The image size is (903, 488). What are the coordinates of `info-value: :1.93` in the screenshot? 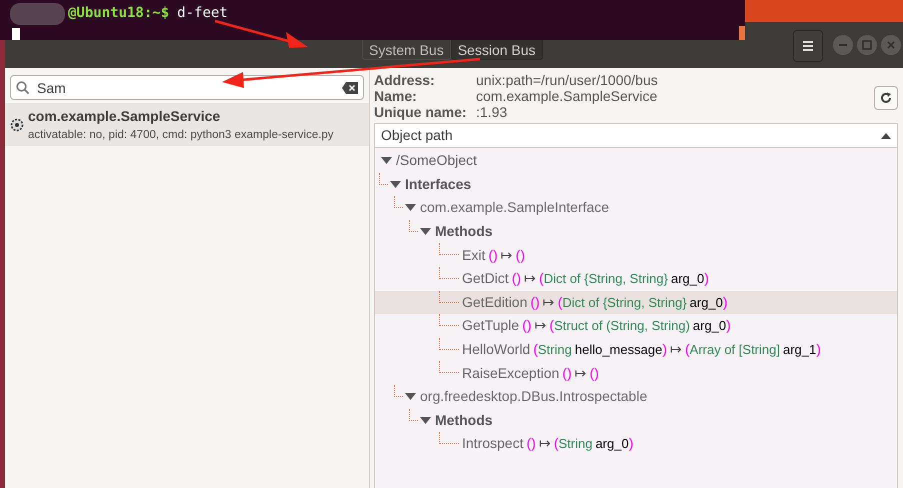 It's located at (492, 112).